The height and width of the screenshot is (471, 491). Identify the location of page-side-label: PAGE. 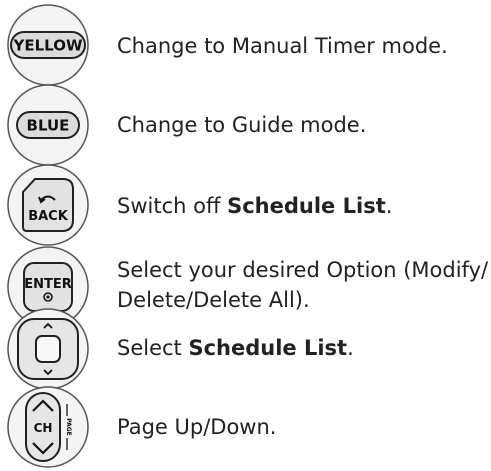
(68, 427).